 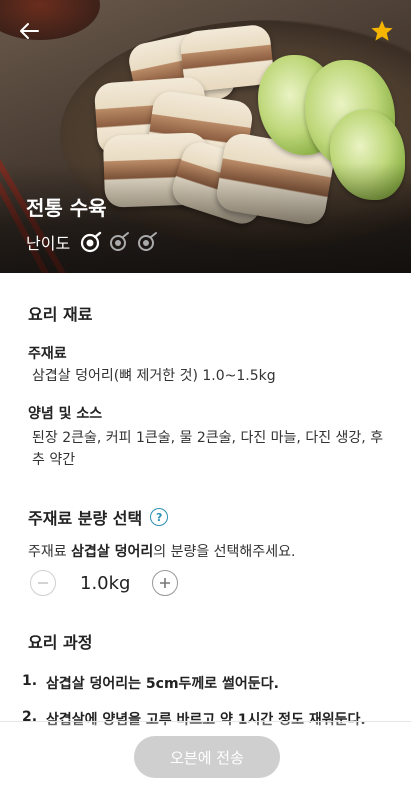 What do you see at coordinates (112, 552) in the screenshot?
I see `quantity-desc-highlight: 삼겹살 덩어리` at bounding box center [112, 552].